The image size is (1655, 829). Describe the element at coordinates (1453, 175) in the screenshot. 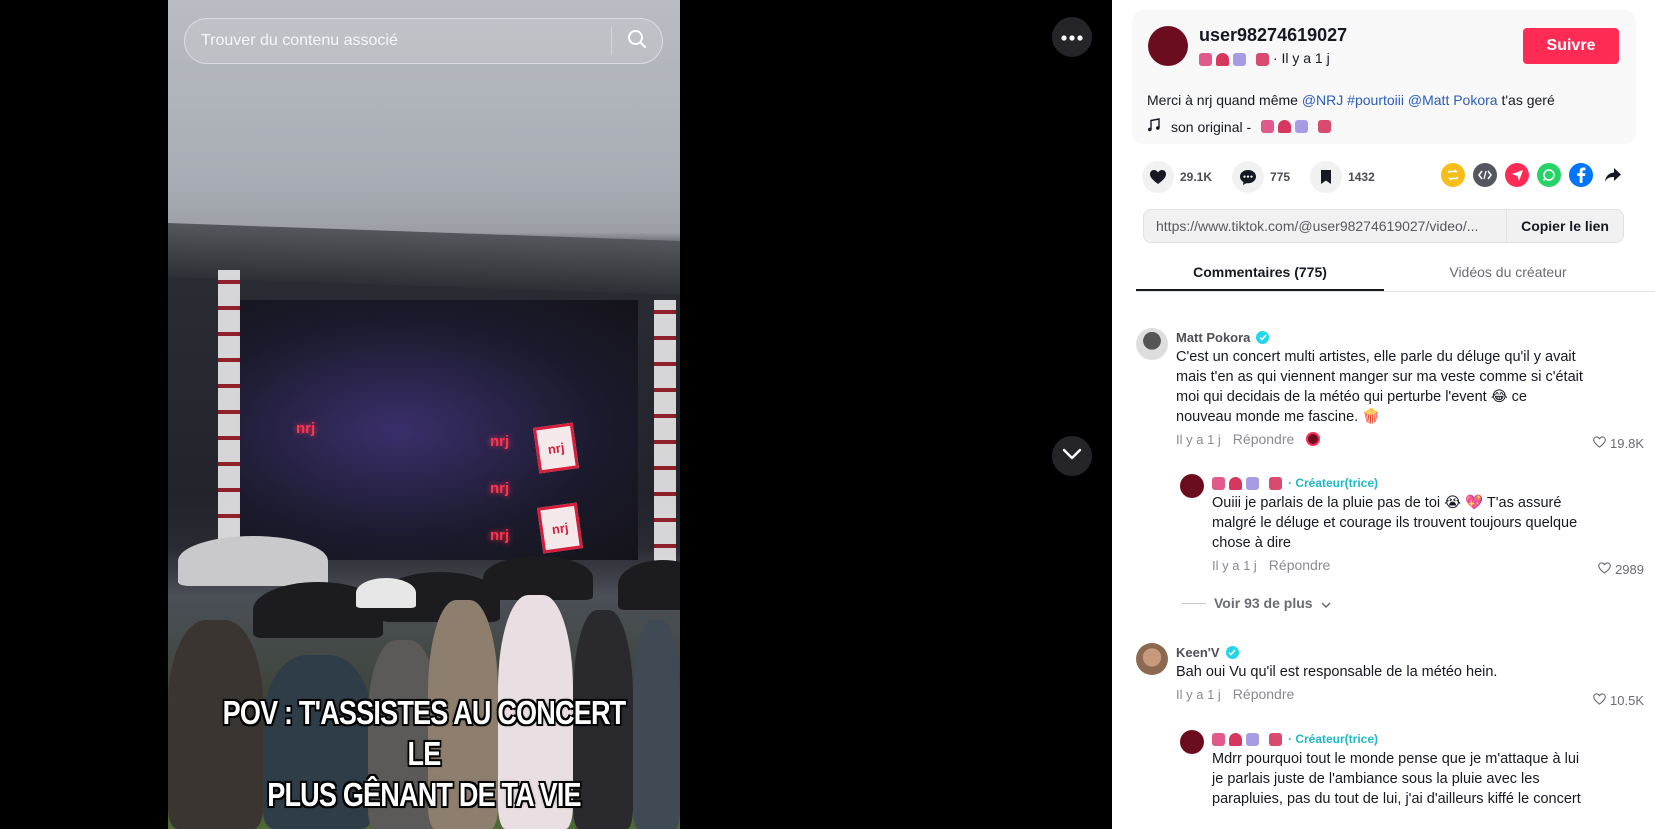

I see `repost-icon` at that location.